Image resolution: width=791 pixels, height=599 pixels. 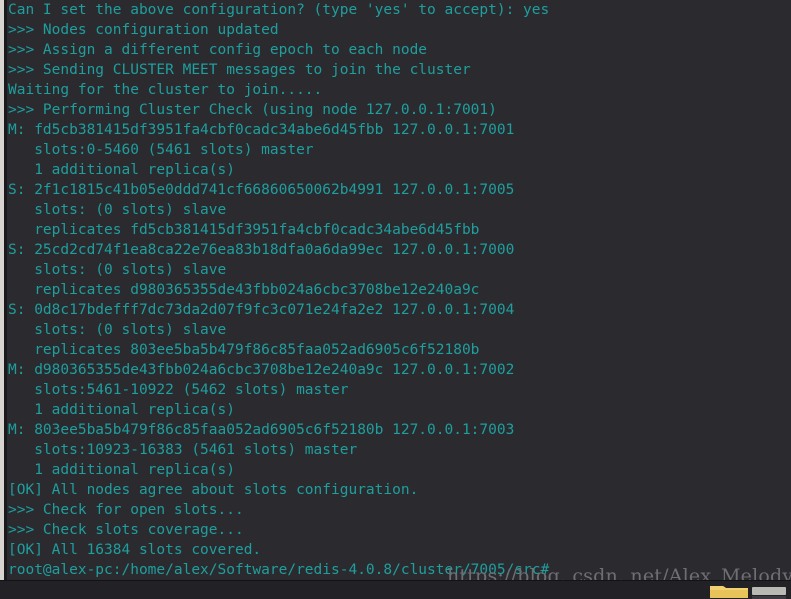 I want to click on terminal-line: slots:0-5460 (5461 slots) master, so click(x=161, y=150).